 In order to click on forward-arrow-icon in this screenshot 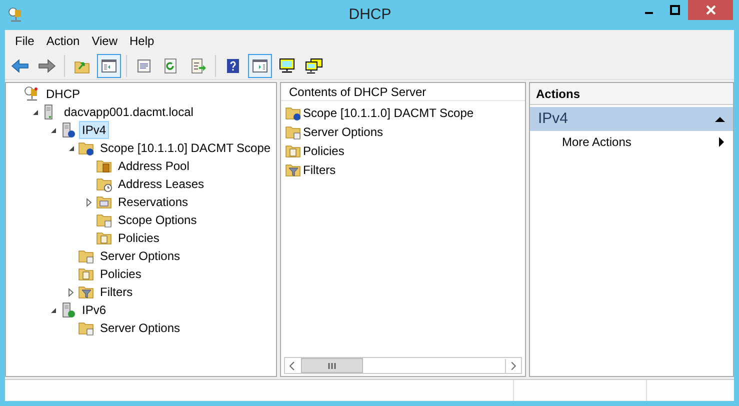, I will do `click(47, 66)`.